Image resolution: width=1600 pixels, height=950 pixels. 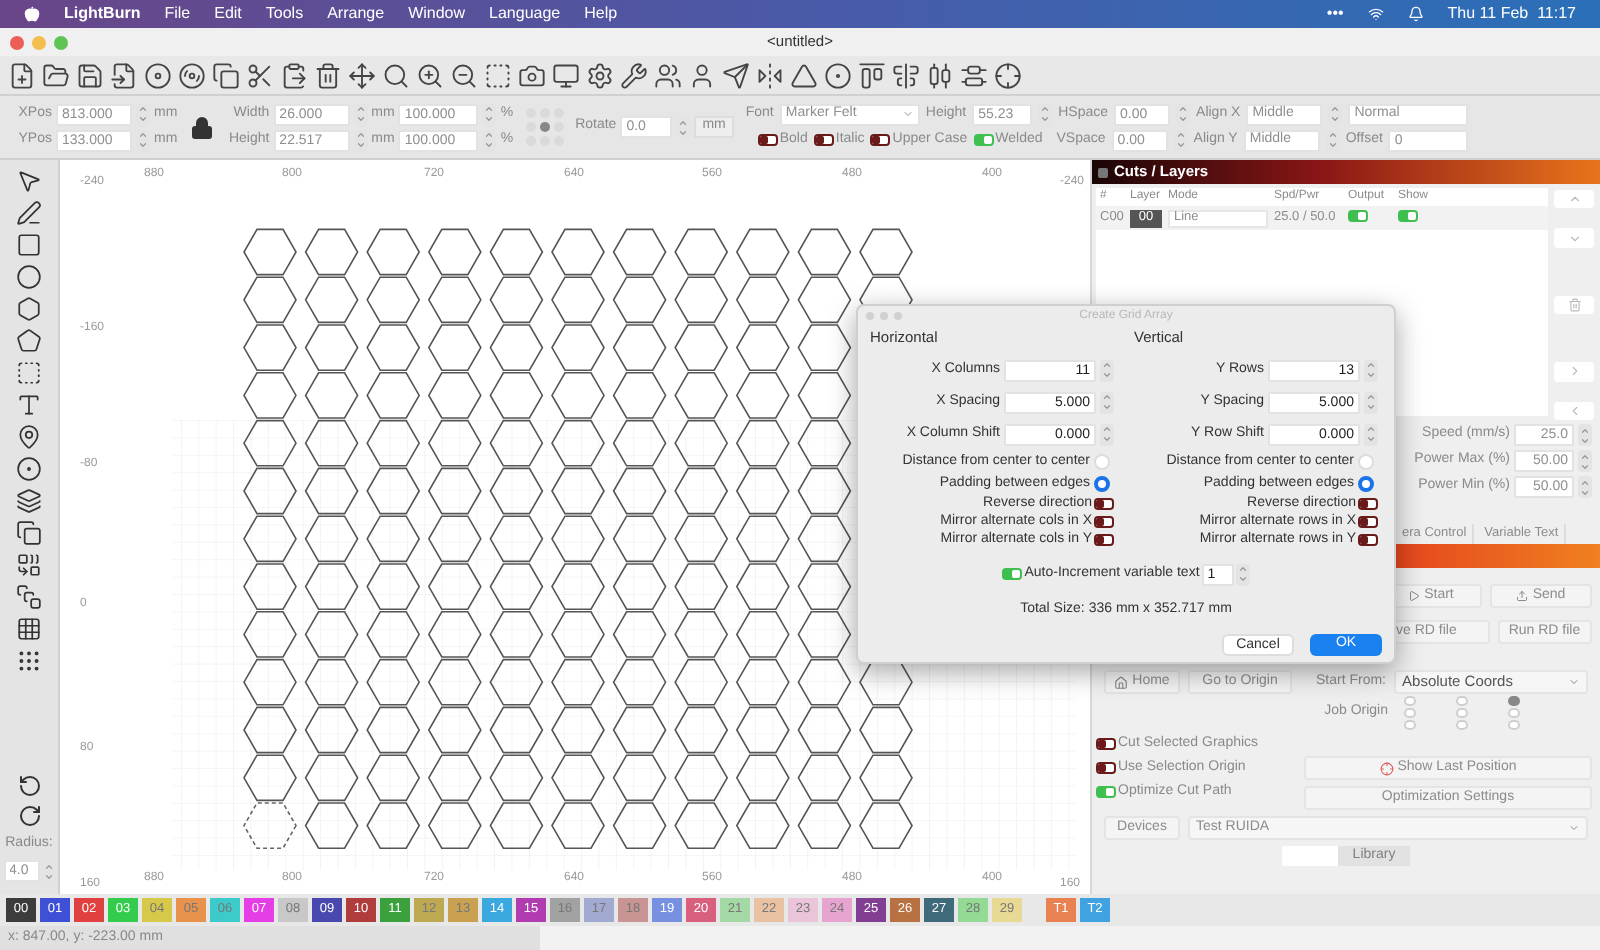 What do you see at coordinates (29, 469) in the screenshot?
I see `ring-icon` at bounding box center [29, 469].